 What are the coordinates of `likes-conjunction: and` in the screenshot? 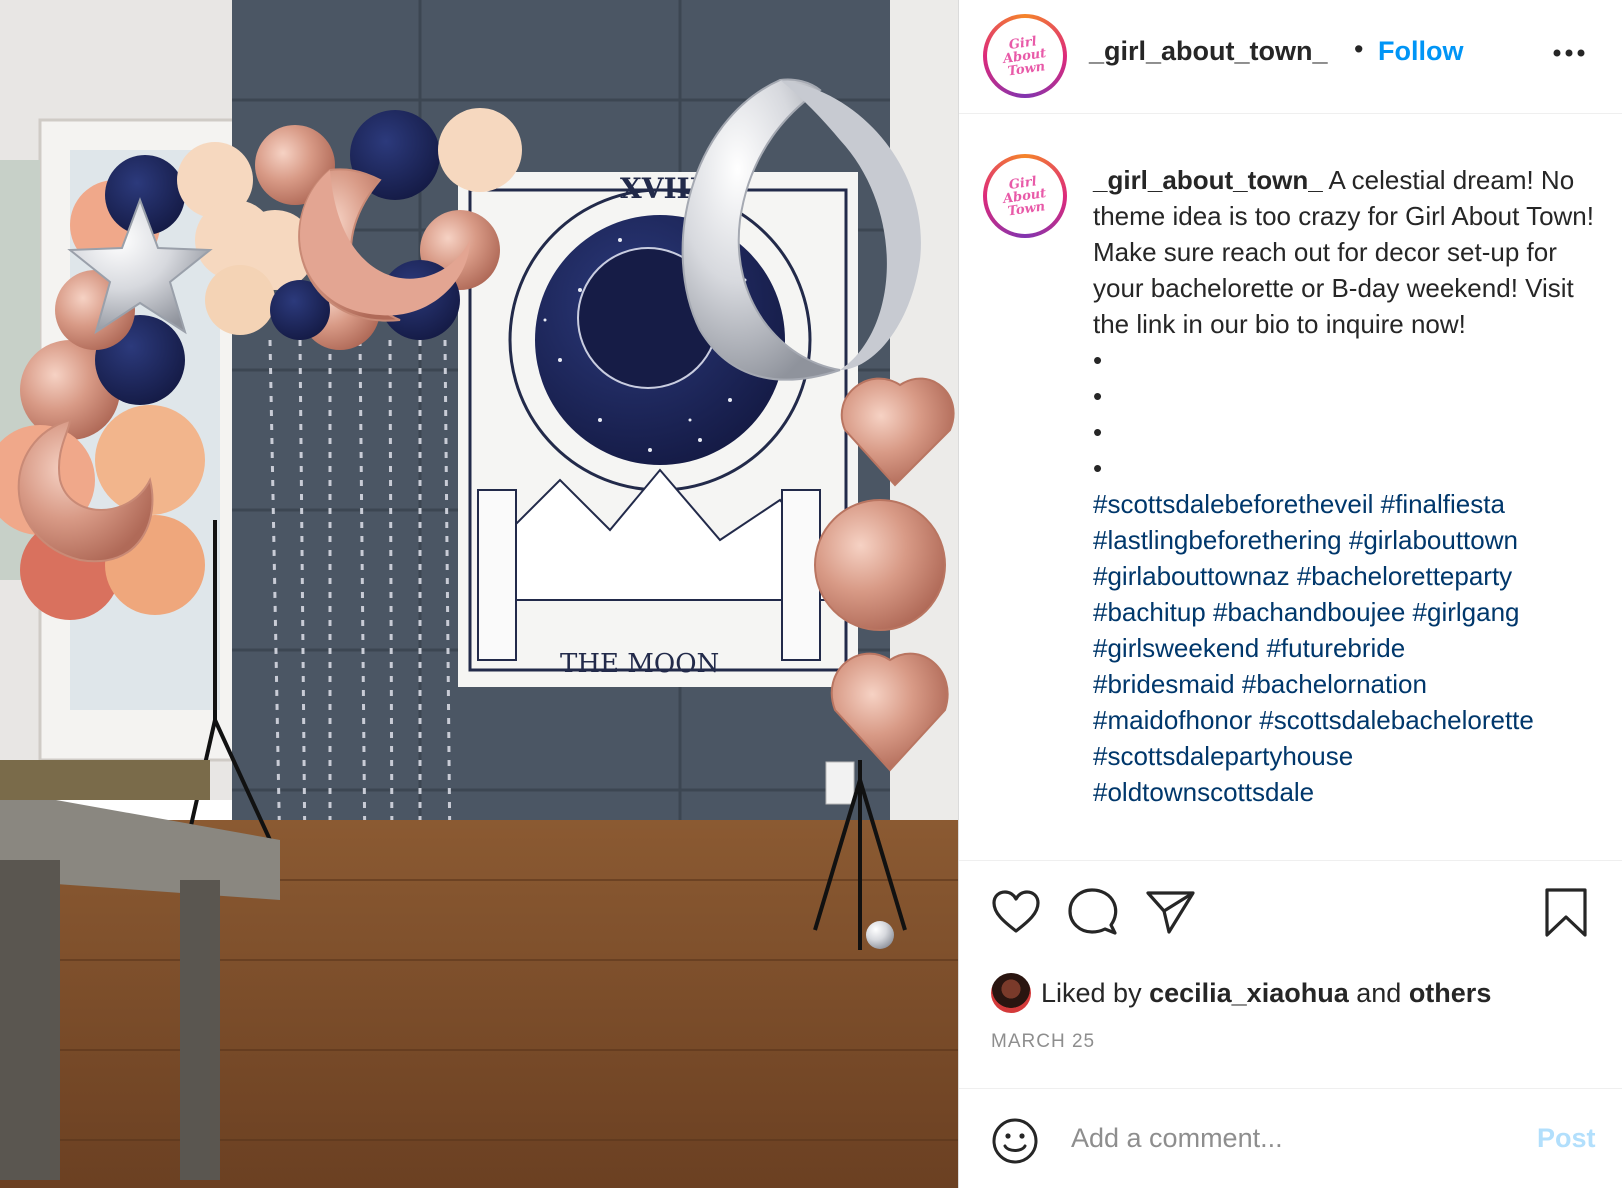 It's located at (1379, 992).